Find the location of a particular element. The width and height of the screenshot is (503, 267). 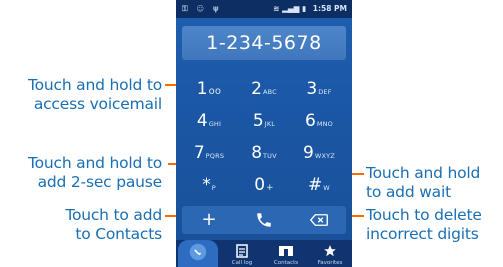

key-7-letters: PQRS is located at coordinates (215, 156).